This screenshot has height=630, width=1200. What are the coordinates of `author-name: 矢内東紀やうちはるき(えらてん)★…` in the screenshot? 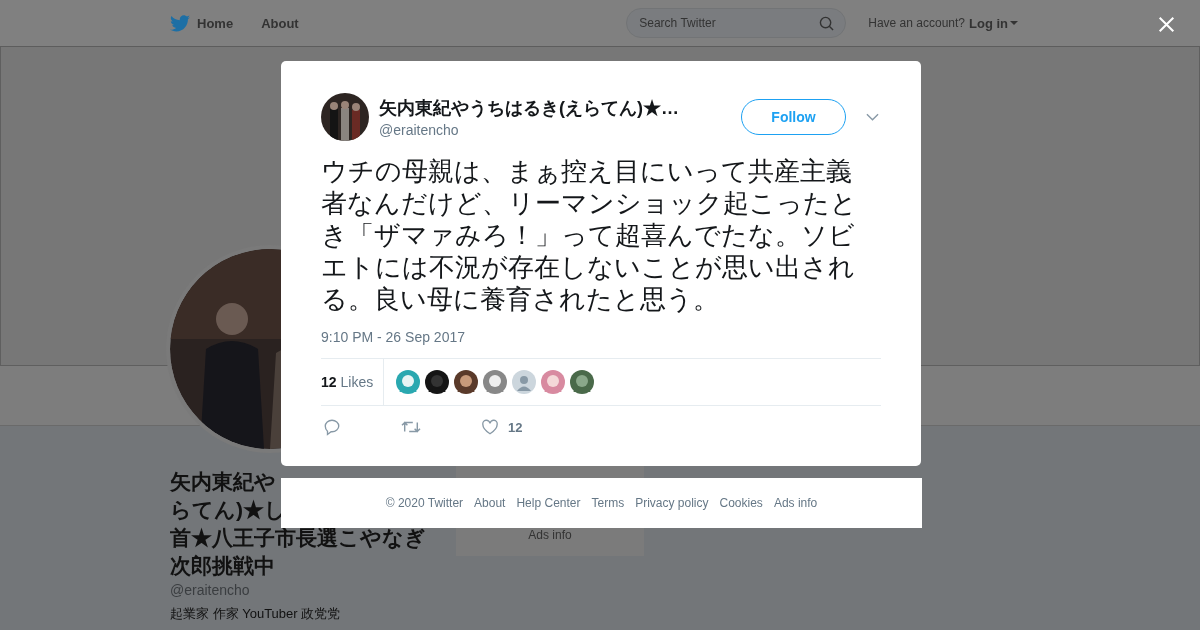 It's located at (529, 108).